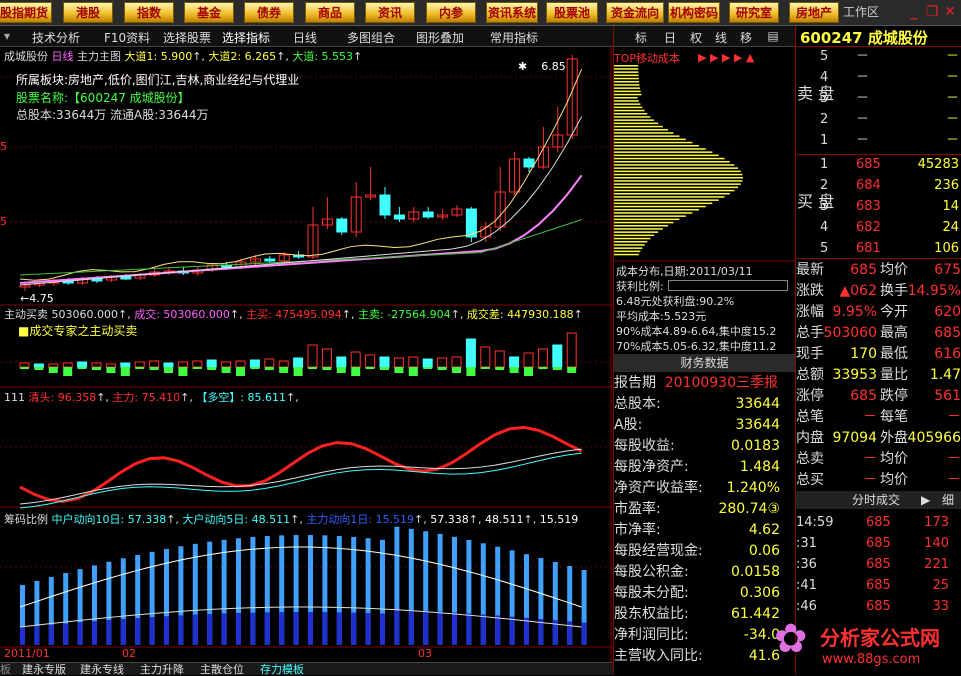 The image size is (961, 676). Describe the element at coordinates (56, 37) in the screenshot. I see `toolbar-tech-analysis: 技术分析` at that location.